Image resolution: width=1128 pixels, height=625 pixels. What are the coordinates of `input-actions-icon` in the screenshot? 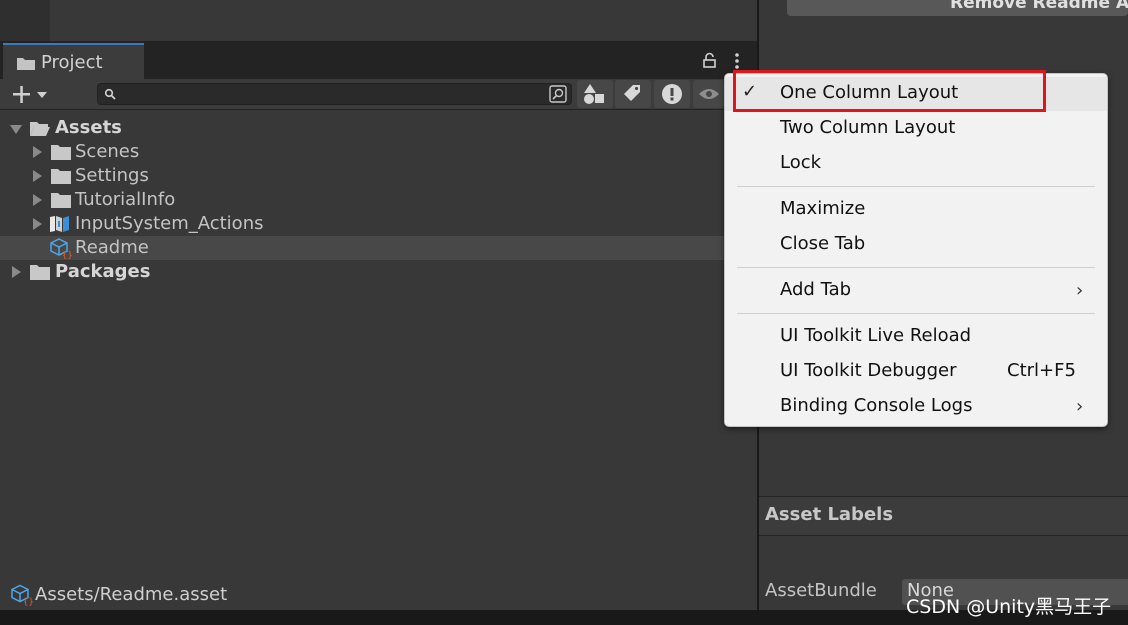 It's located at (59, 224).